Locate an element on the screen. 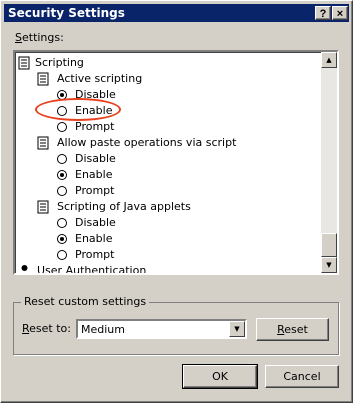  scroll-thumb is located at coordinates (329, 245).